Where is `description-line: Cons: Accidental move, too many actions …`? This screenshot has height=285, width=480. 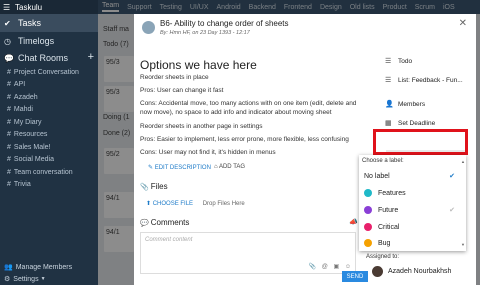 description-line: Cons: Accidental move, too many actions … is located at coordinates (248, 108).